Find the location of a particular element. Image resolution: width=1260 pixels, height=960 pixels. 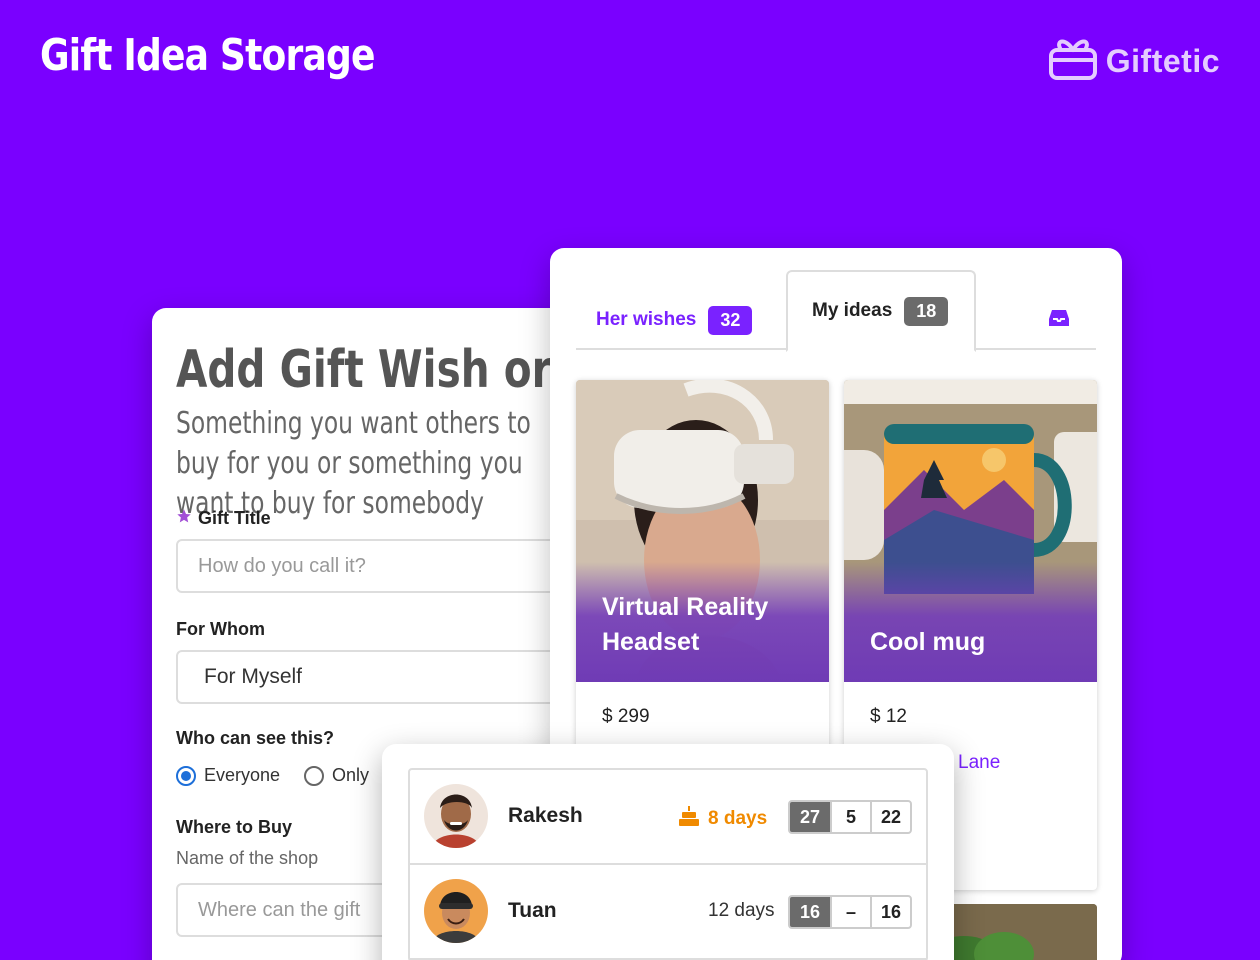

gift-title: Virtual Reality Headset is located at coordinates (685, 624).